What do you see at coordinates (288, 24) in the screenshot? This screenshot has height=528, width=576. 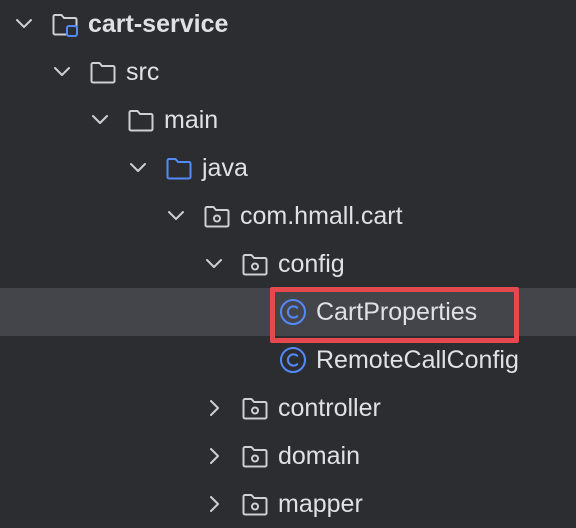 I see `tree-item-cart-service: cart-service` at bounding box center [288, 24].